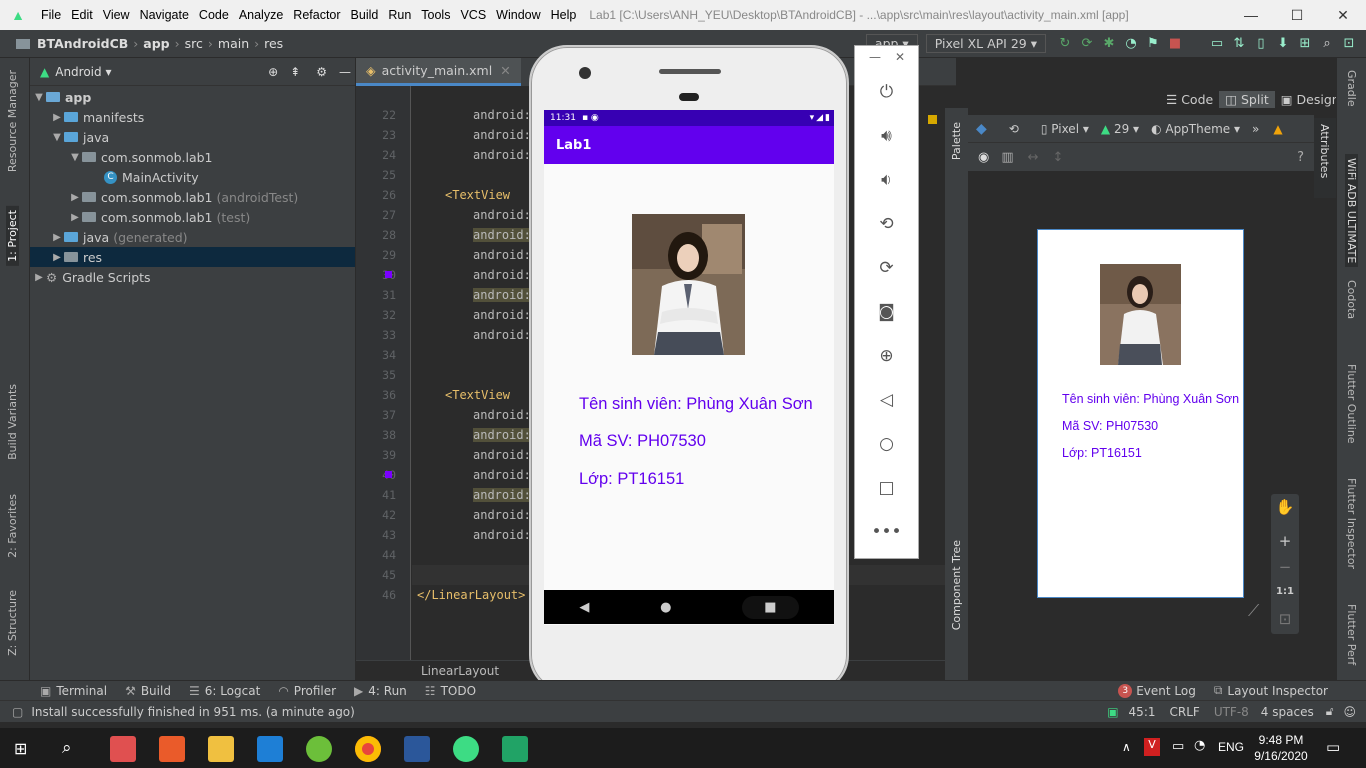 The height and width of the screenshot is (768, 1366). Describe the element at coordinates (1287, 712) in the screenshot. I see `indent-setting: 4 spaces` at that location.